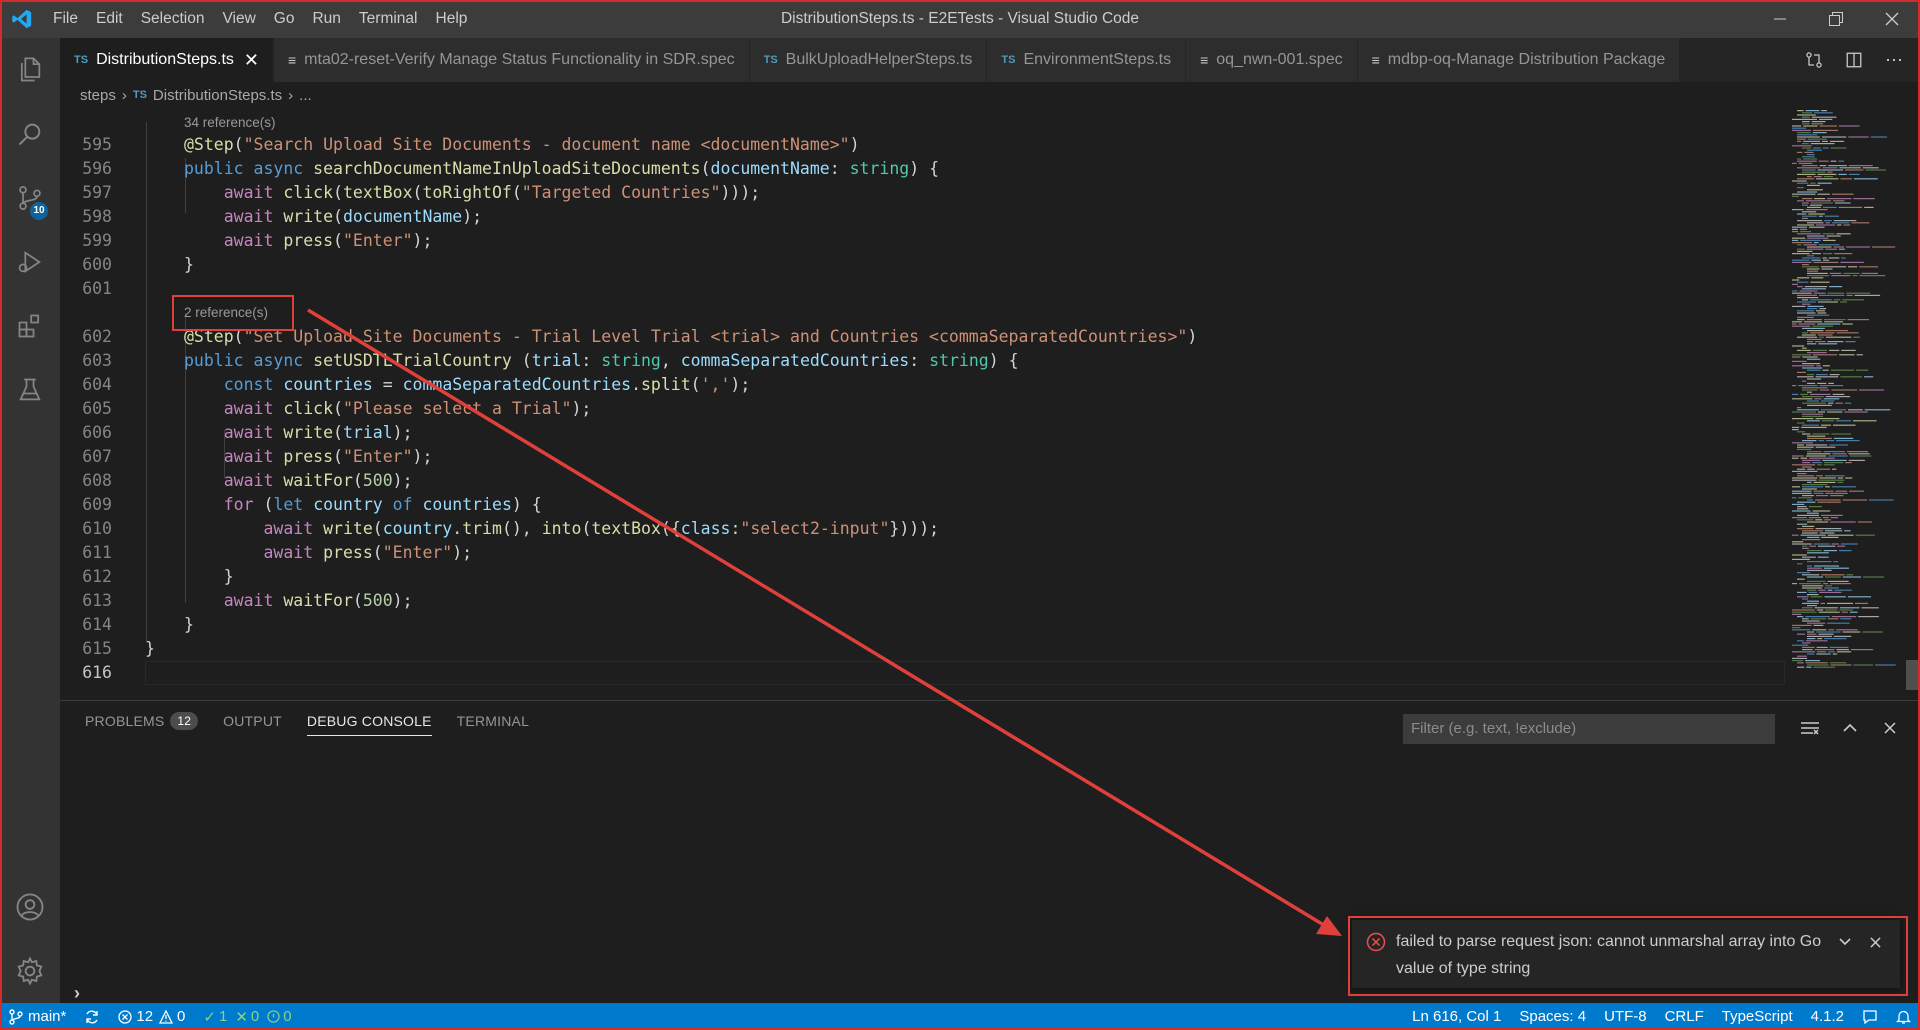 Image resolution: width=1920 pixels, height=1030 pixels. I want to click on tab-debug-console: DEBUG CONSOLE, so click(369, 721).